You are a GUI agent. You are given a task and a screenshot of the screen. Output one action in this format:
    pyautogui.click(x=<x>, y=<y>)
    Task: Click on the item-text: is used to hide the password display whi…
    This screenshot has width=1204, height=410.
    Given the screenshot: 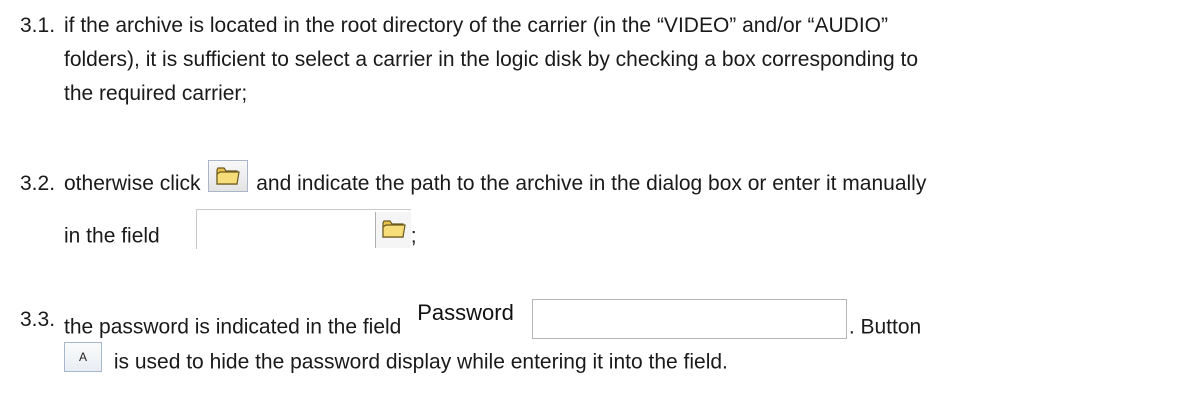 What is the action you would take?
    pyautogui.click(x=420, y=362)
    